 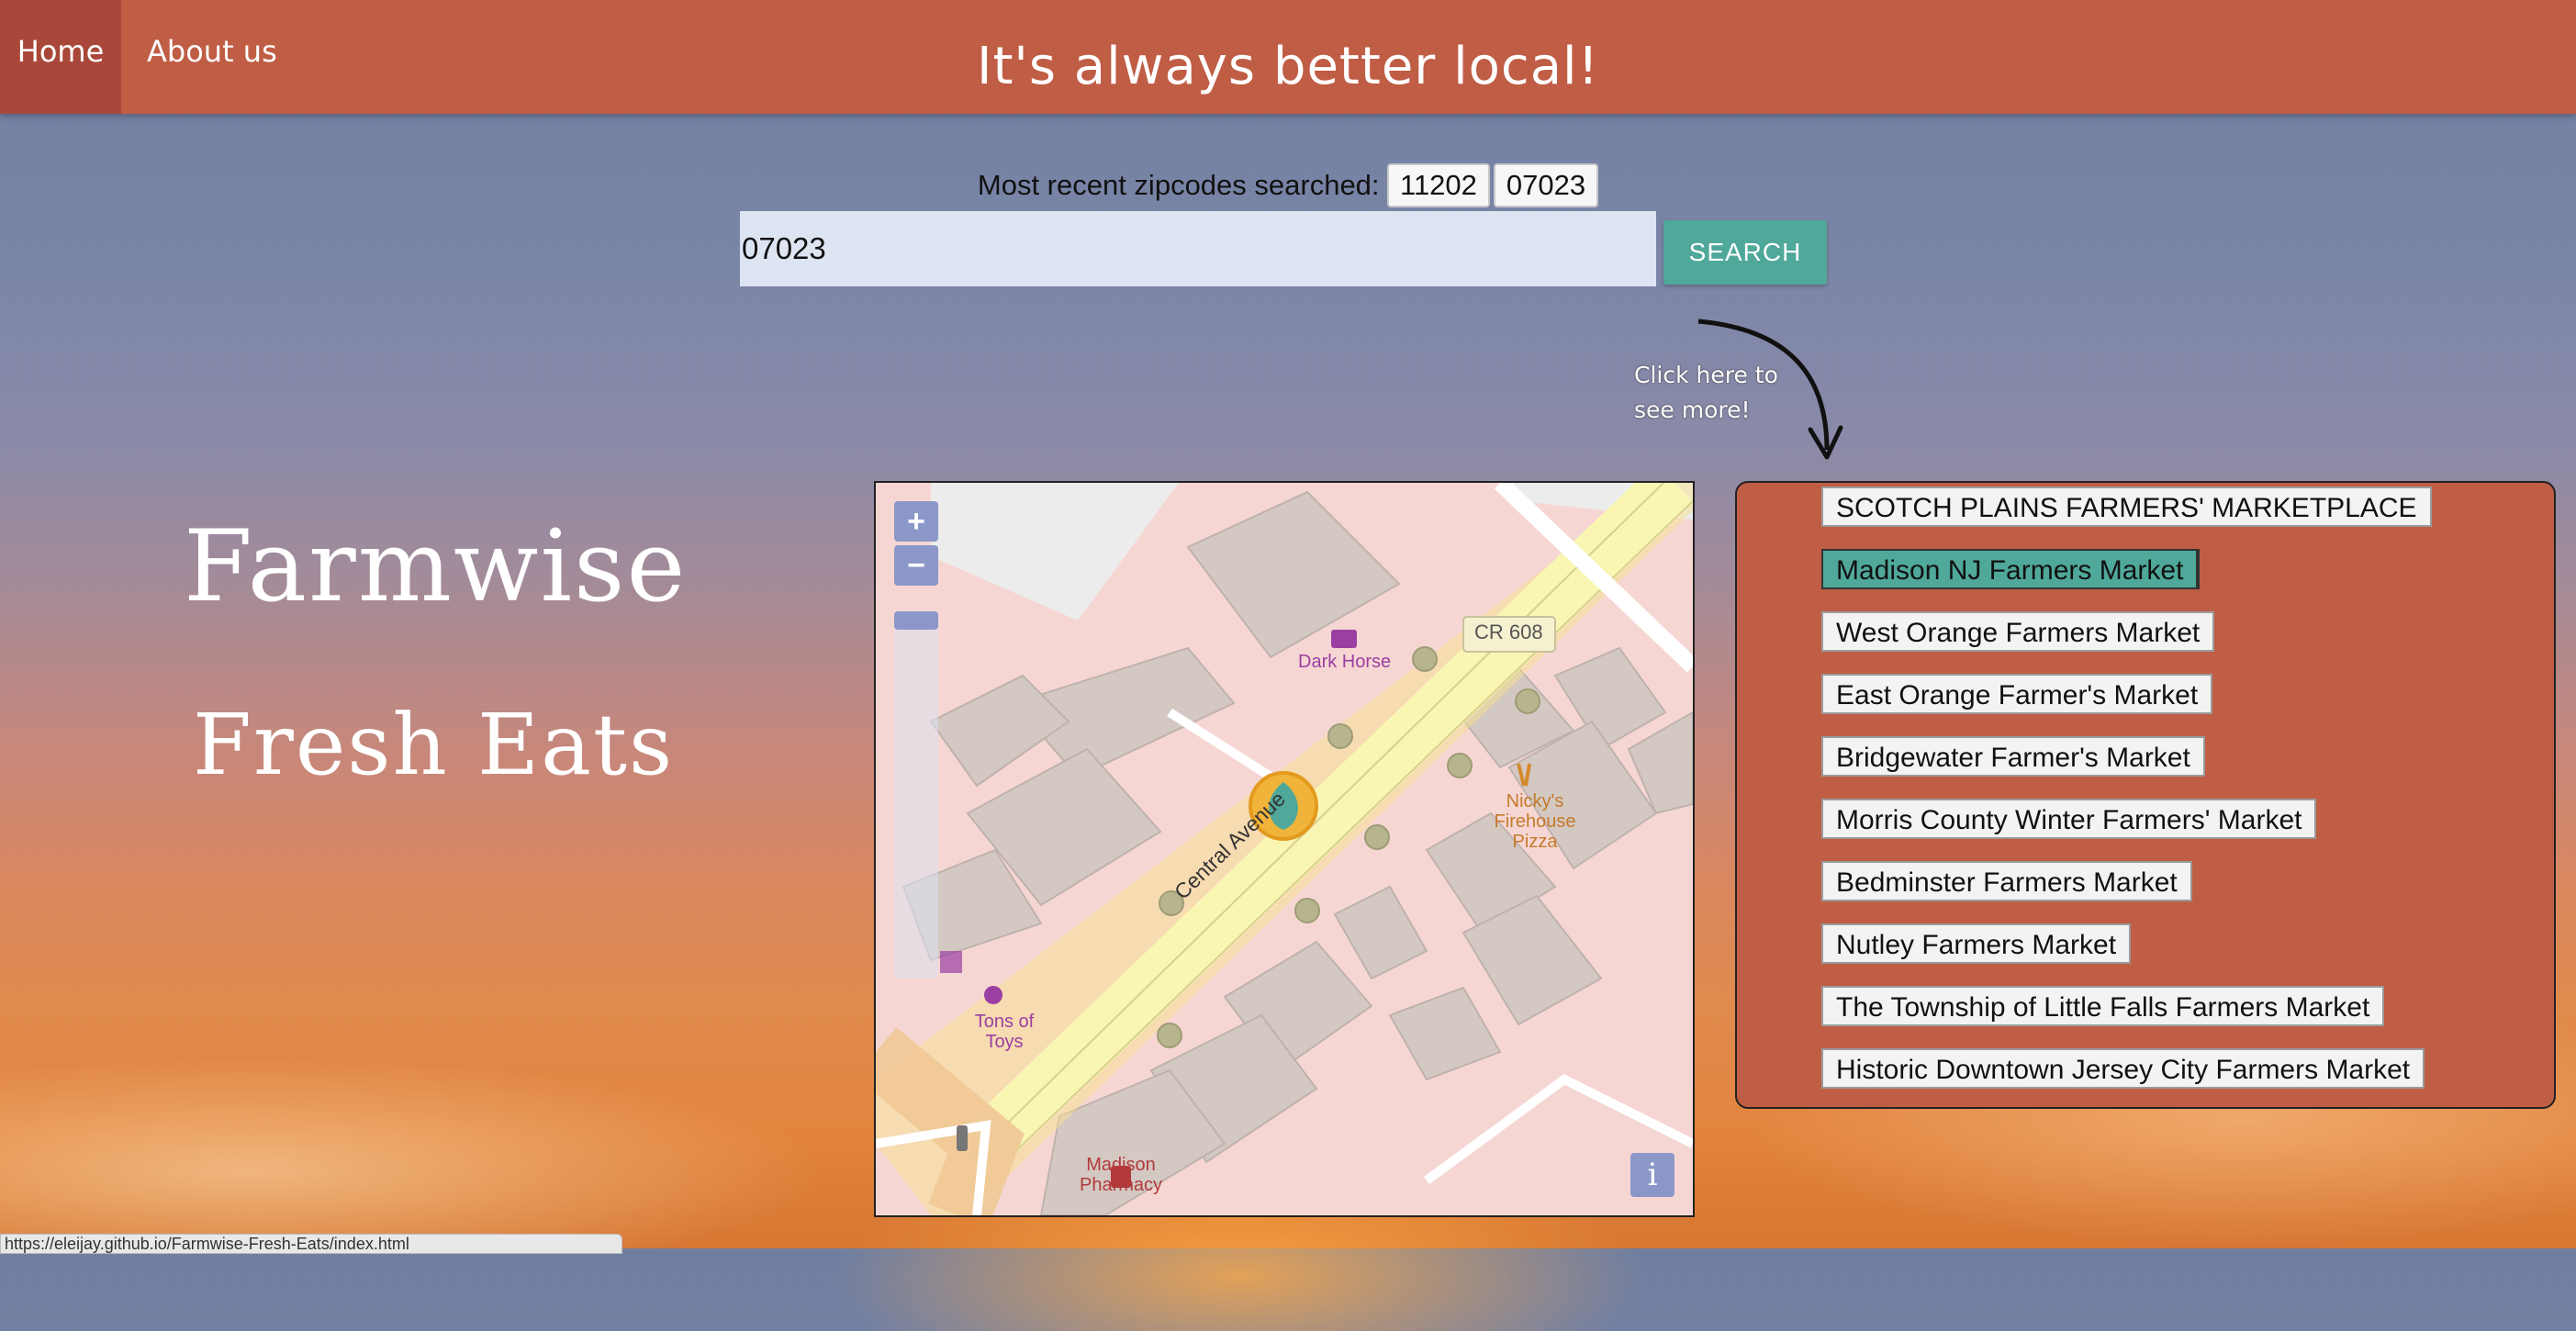 I want to click on market-item: SCOTCH PLAINS FARMERS' MARKETPLACE, so click(x=2126, y=507).